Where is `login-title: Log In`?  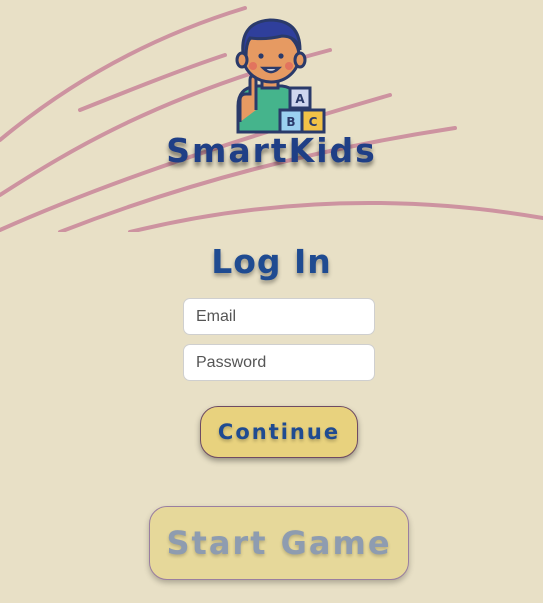
login-title: Log In is located at coordinates (271, 261).